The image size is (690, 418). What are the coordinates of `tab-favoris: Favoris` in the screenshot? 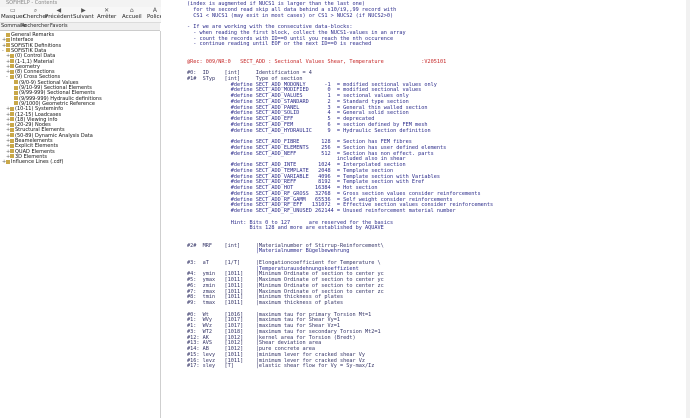 It's located at (59, 26).